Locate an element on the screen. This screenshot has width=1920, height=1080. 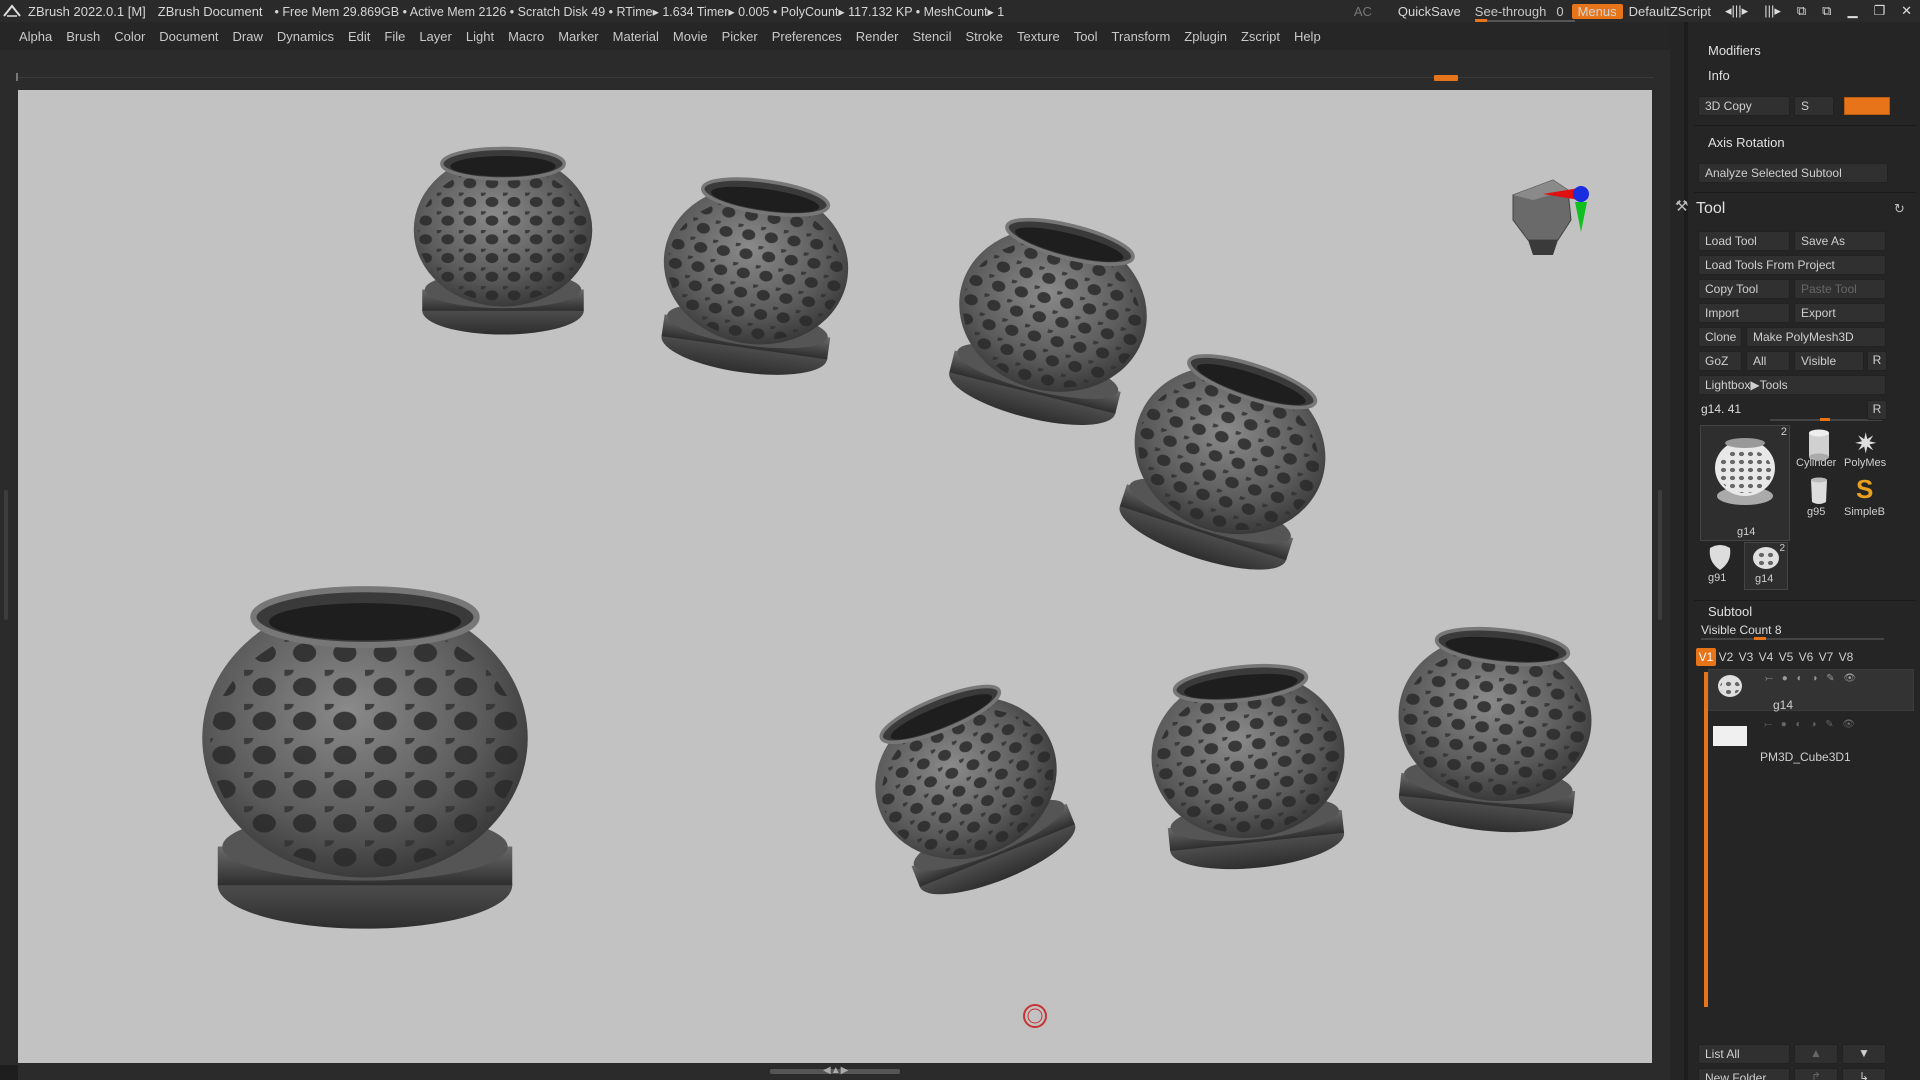
window-switch-icon: ⧉ is located at coordinates (1801, 11).